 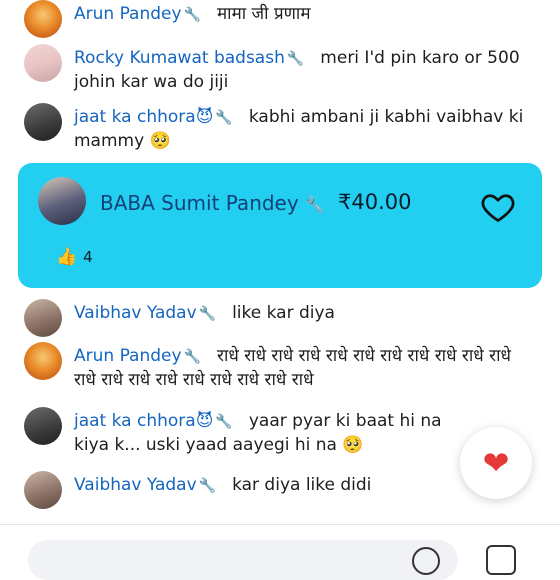 What do you see at coordinates (283, 313) in the screenshot?
I see `comment-text: like kar diya` at bounding box center [283, 313].